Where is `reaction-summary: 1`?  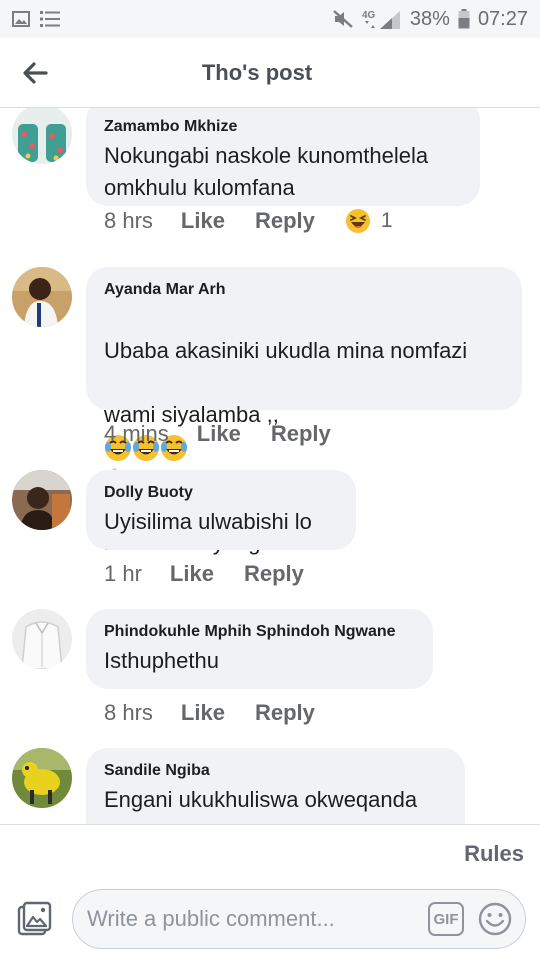 reaction-summary: 1 is located at coordinates (369, 221).